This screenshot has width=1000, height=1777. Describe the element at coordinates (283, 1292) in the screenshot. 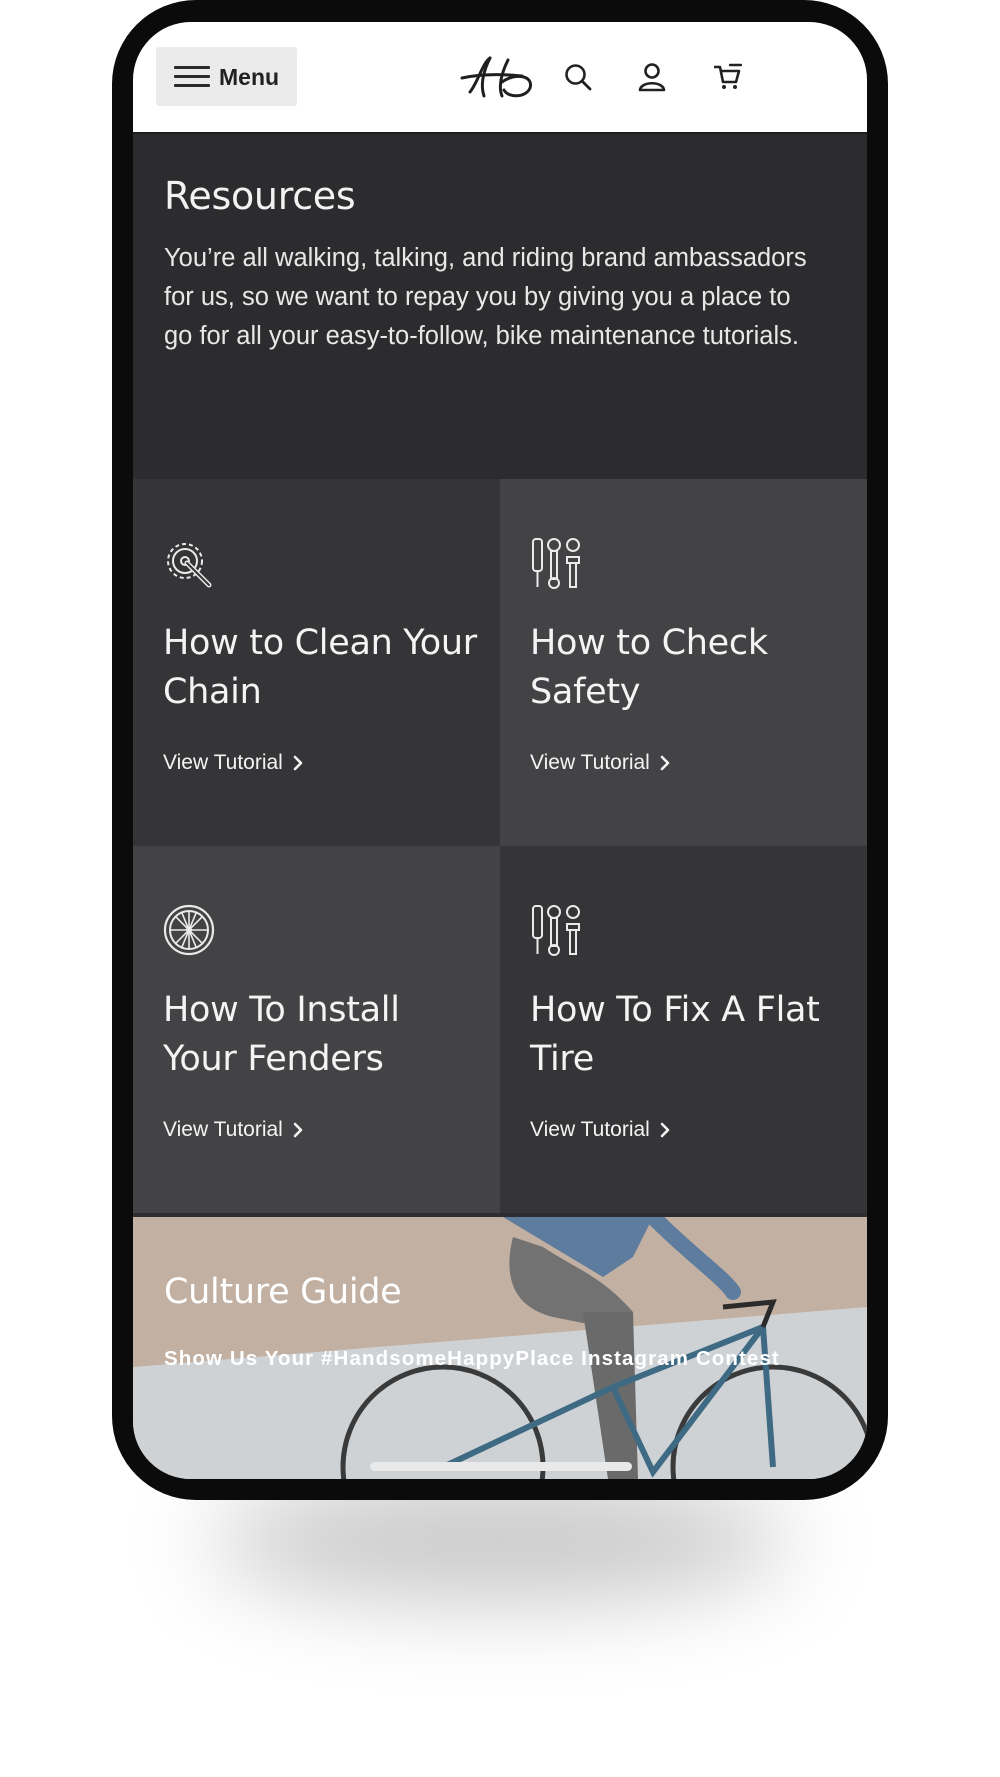

I see `culture-guide-title: Culture Guide` at that location.